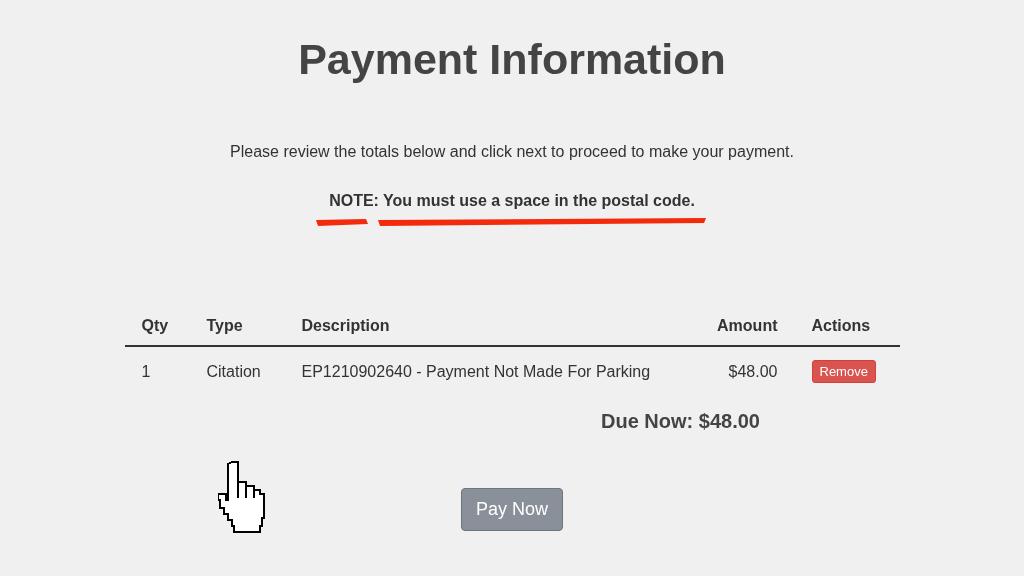  I want to click on postal-code-note: NOTE: You must use a space in the postal code., so click(512, 201).